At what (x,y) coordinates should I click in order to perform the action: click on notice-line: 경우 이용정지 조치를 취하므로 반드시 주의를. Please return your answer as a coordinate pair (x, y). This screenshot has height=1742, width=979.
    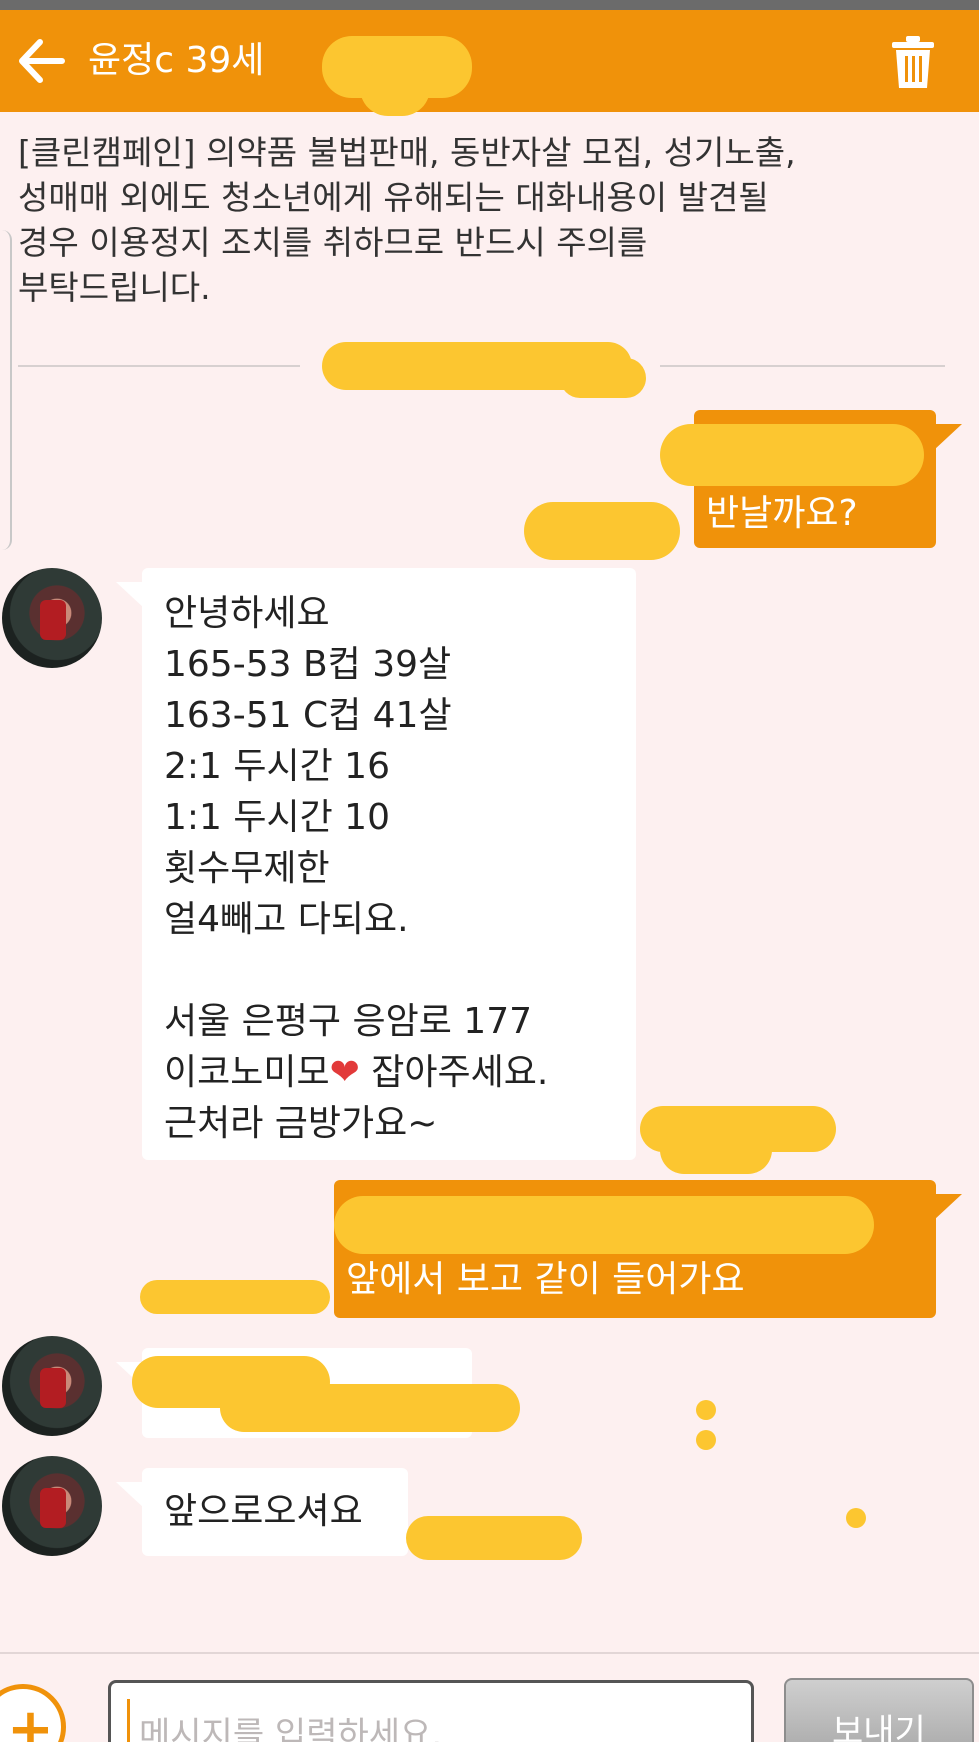
    Looking at the image, I should click on (333, 242).